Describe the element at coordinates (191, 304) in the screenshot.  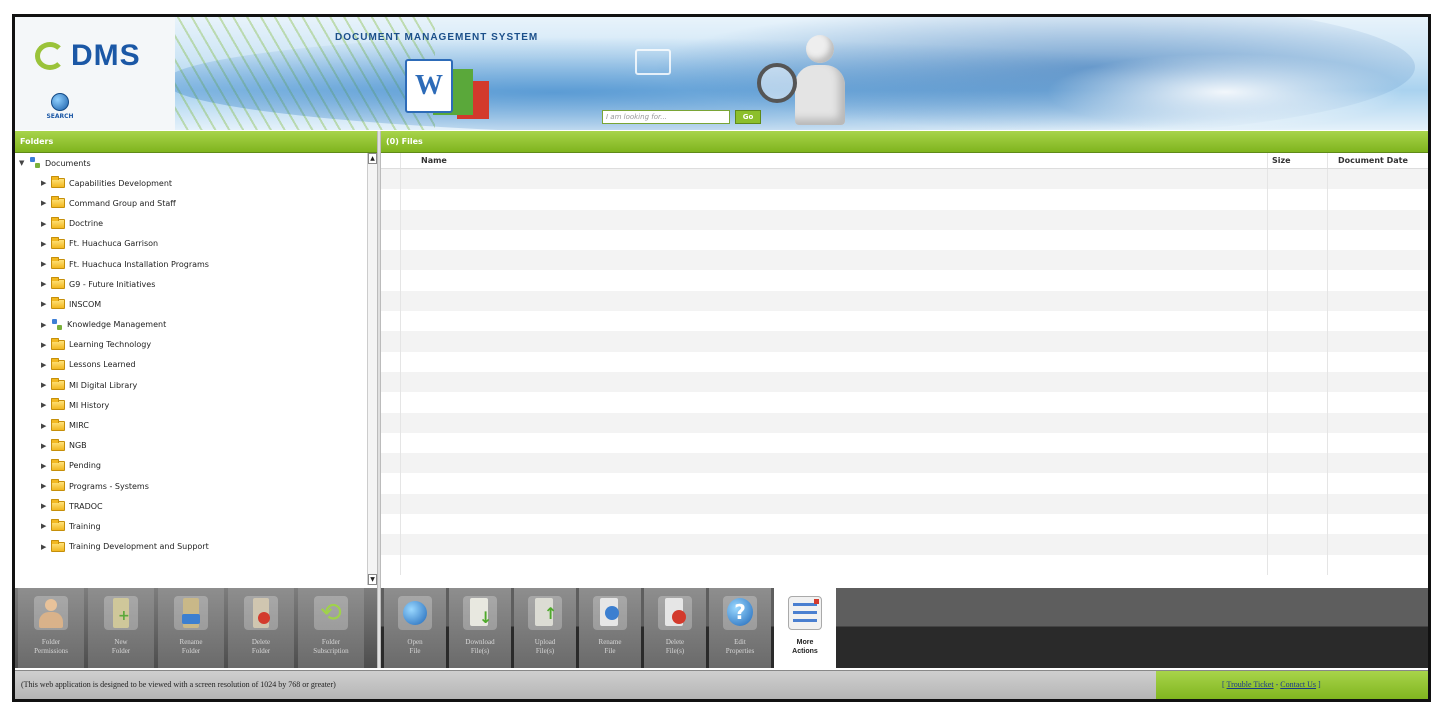
I see `tree-item: ▶ INSCOM` at that location.